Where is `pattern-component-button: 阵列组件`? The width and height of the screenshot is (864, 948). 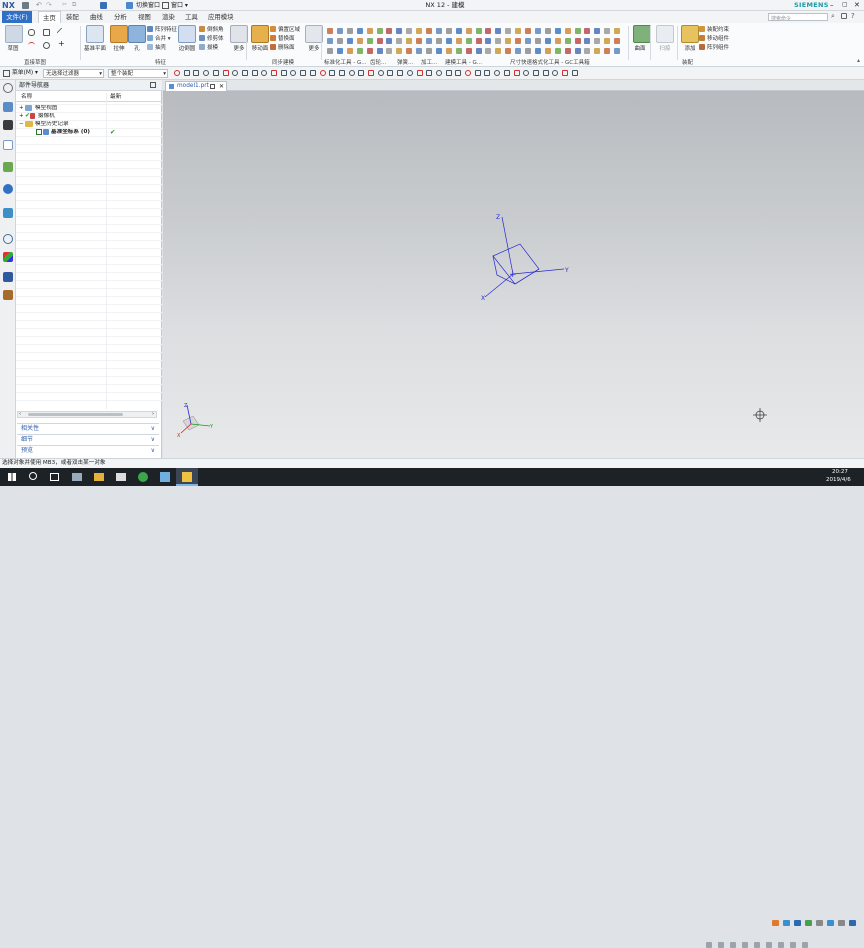 pattern-component-button: 阵列组件 is located at coordinates (714, 48).